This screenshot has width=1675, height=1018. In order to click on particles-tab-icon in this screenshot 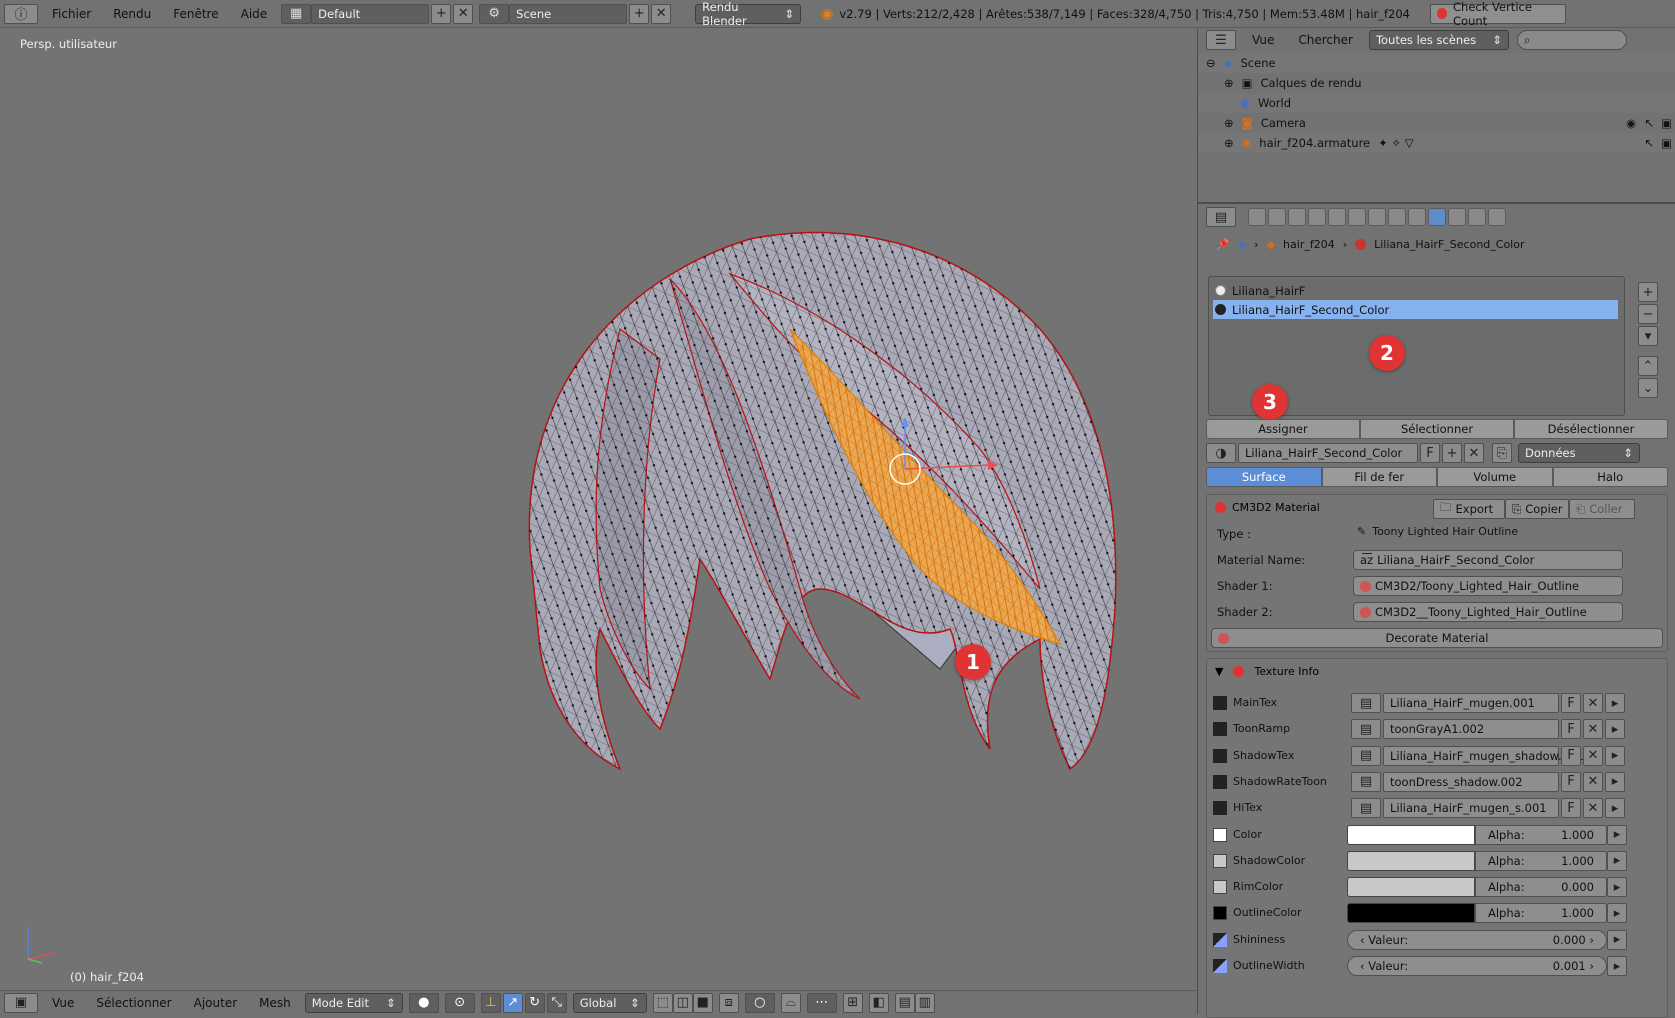, I will do `click(1477, 217)`.